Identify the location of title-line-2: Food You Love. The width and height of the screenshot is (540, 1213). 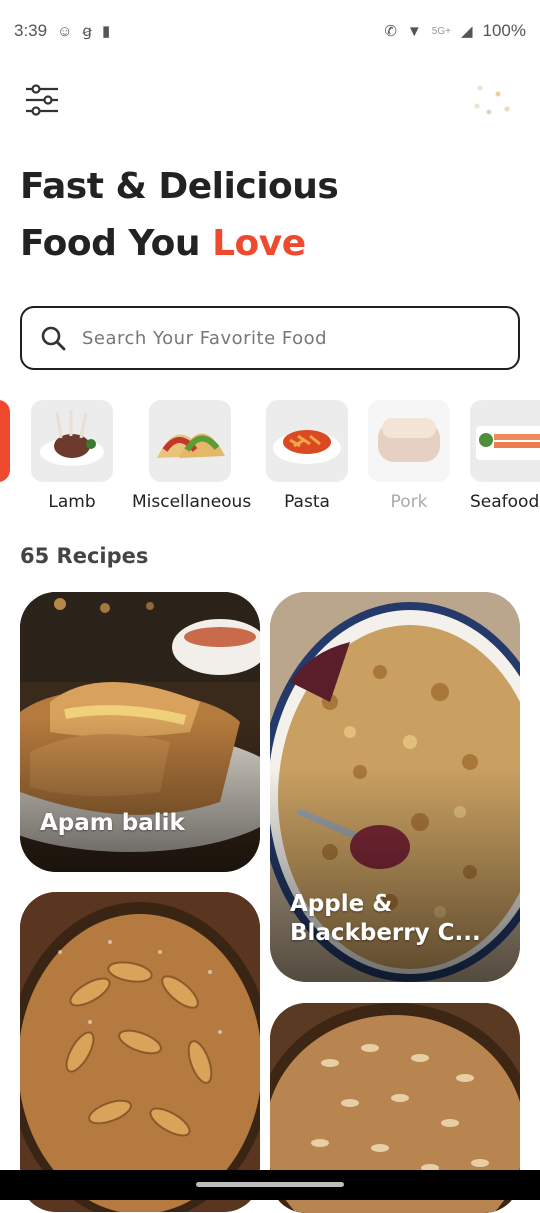
(179, 243).